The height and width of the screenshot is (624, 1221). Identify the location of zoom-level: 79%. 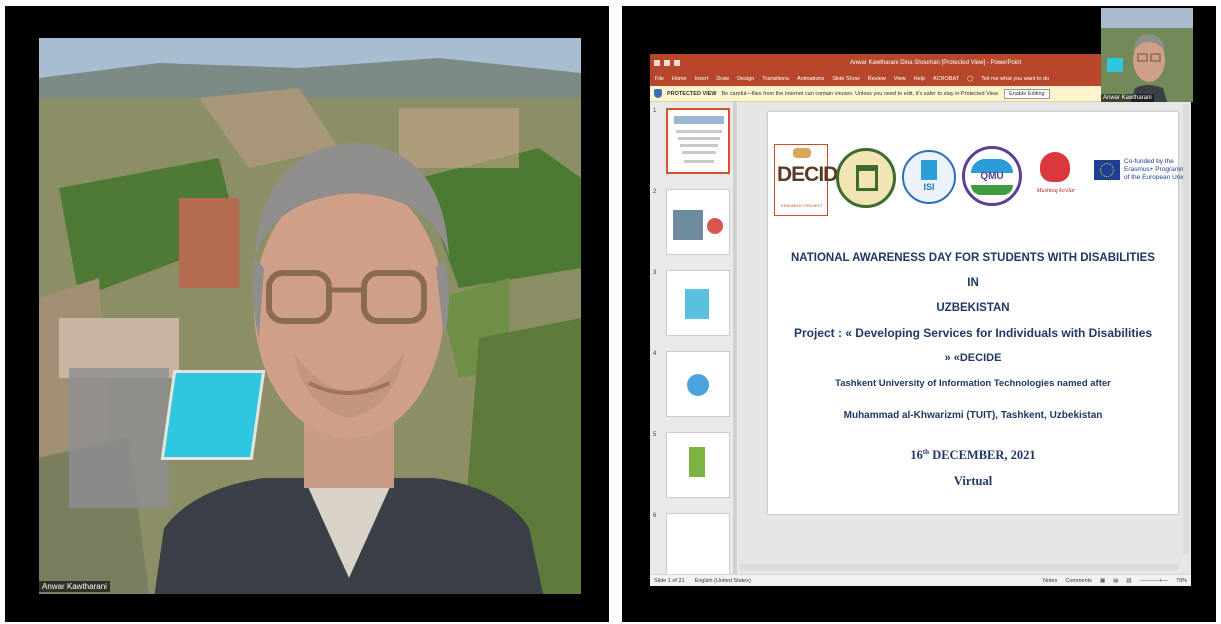
(1181, 581).